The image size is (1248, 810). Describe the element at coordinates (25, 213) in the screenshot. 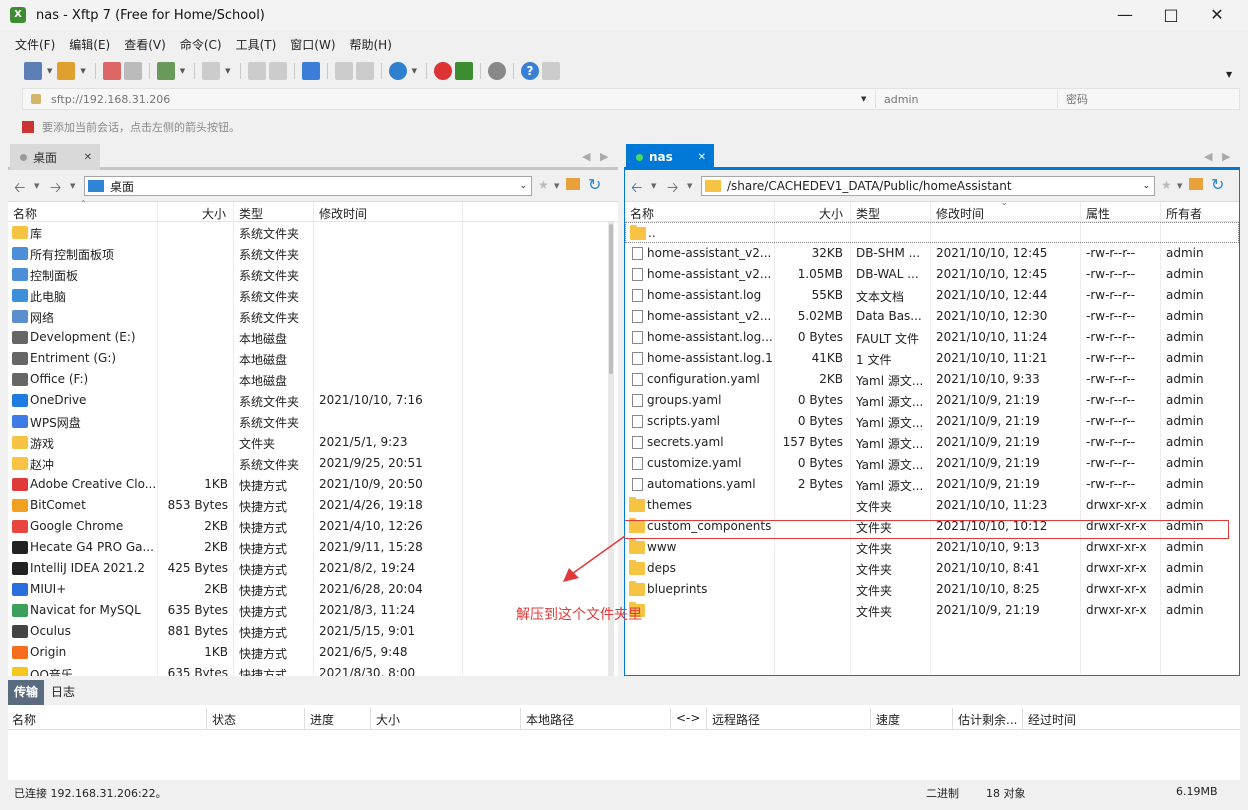

I see `column-name: 名称` at that location.